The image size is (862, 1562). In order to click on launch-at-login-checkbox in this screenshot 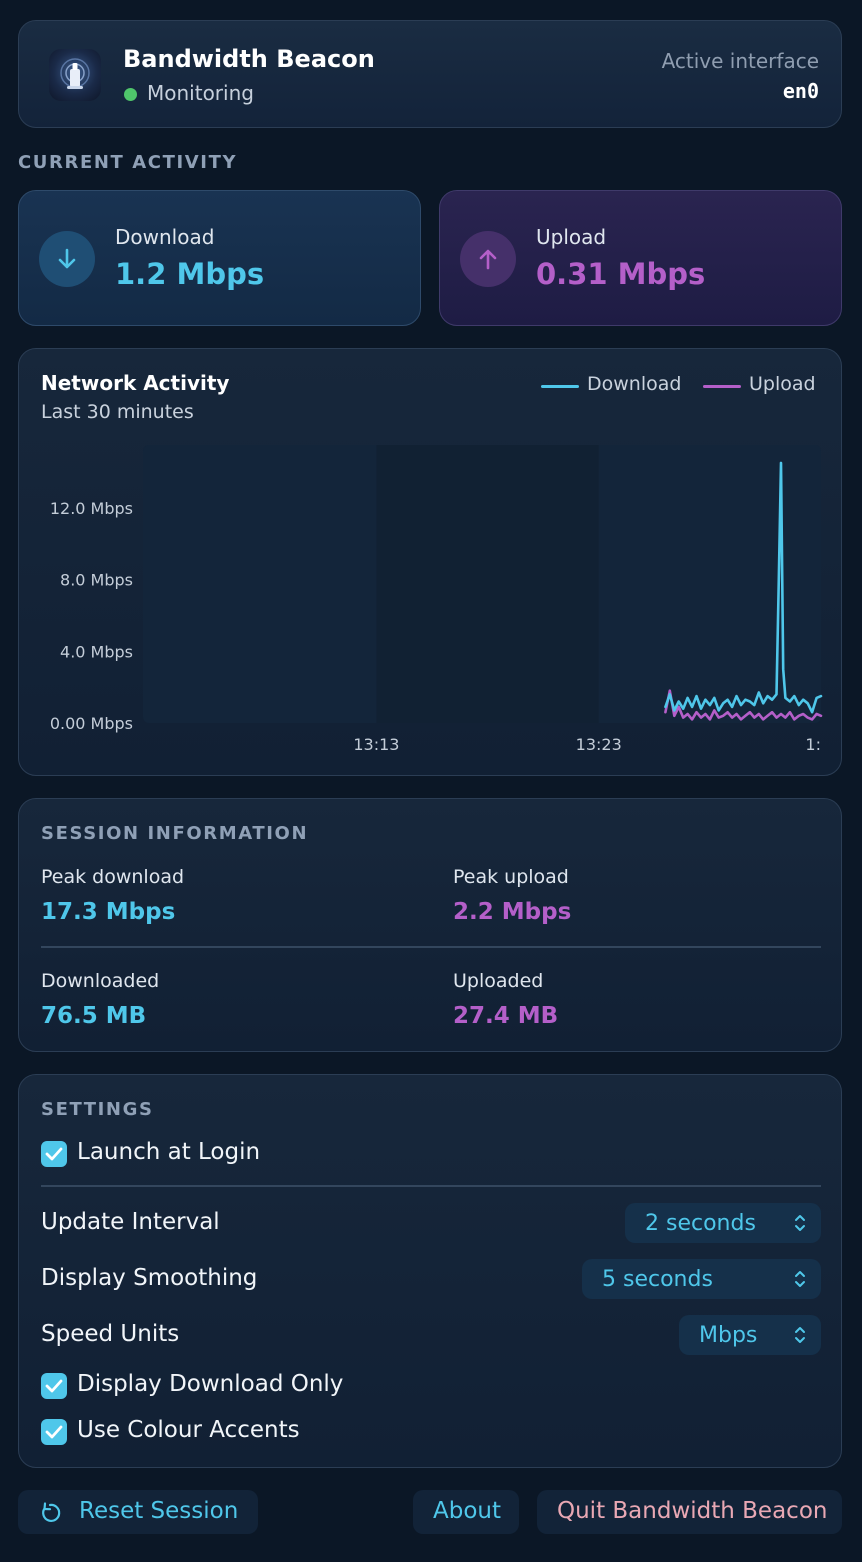, I will do `click(54, 1154)`.